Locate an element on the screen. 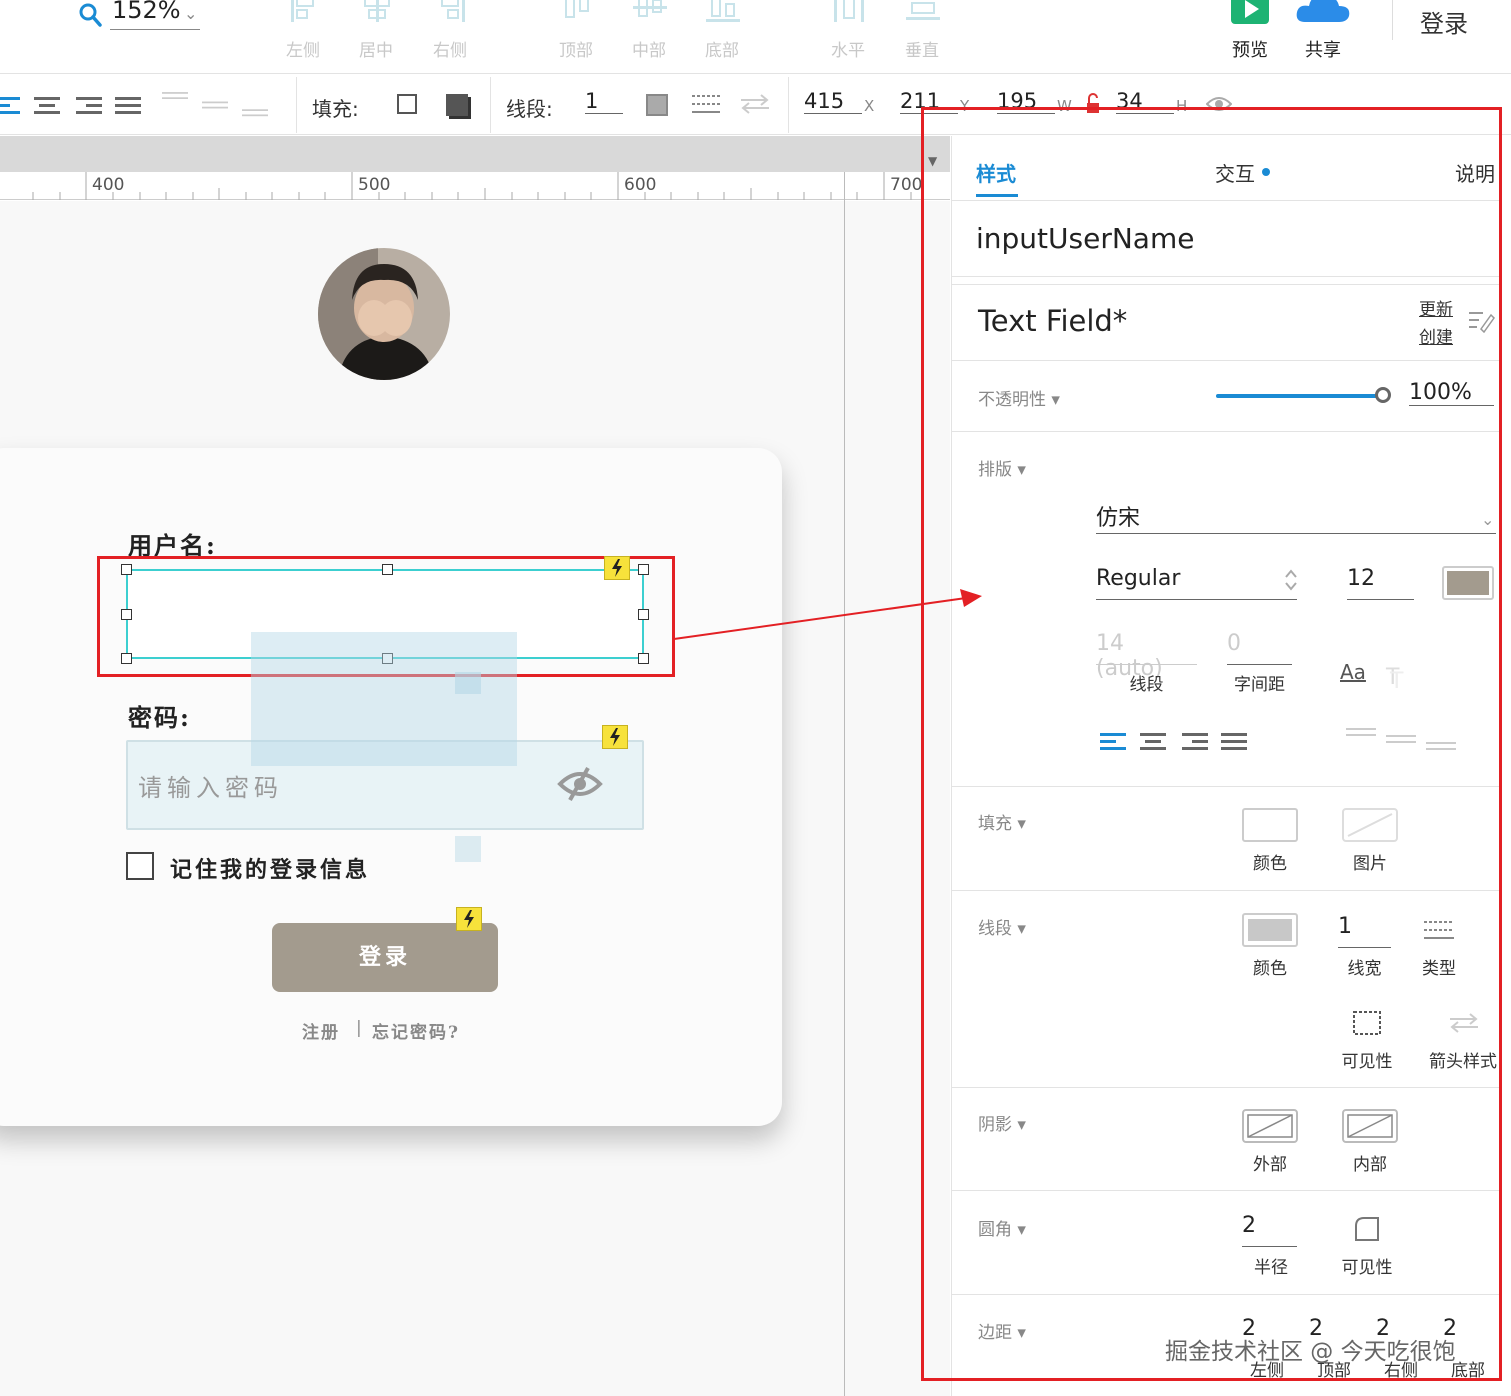 The width and height of the screenshot is (1511, 1396). chevron-down-icon: ⌄ is located at coordinates (190, 13).